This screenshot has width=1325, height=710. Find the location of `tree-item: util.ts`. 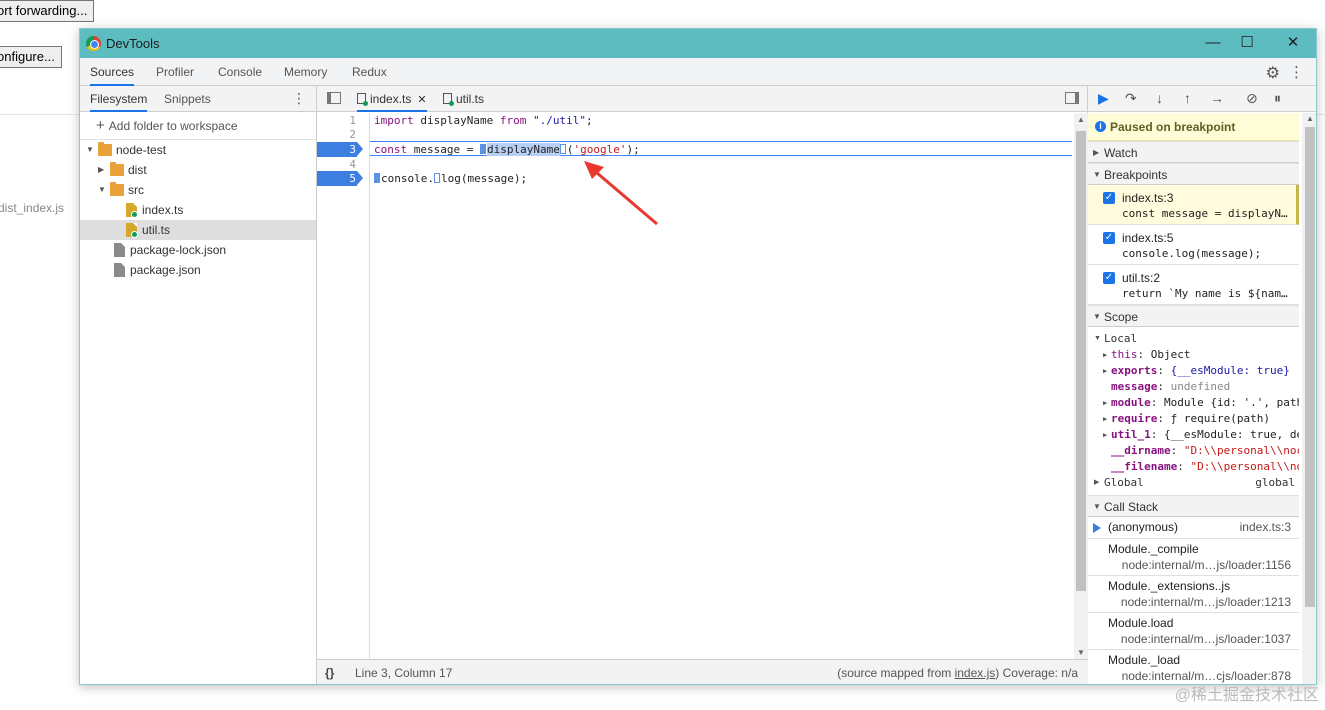

tree-item: util.ts is located at coordinates (198, 230).